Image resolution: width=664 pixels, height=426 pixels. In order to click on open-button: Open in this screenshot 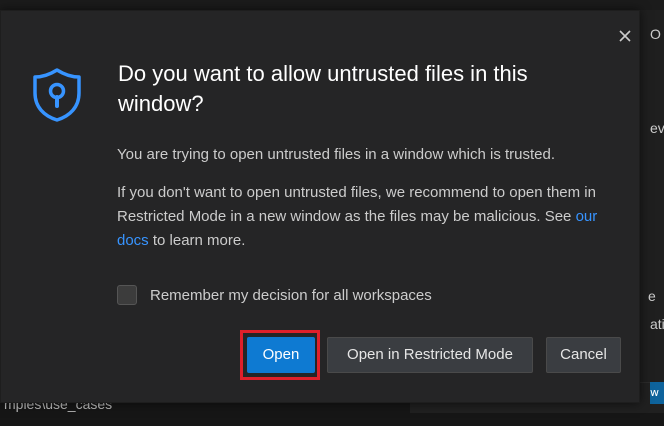, I will do `click(281, 355)`.